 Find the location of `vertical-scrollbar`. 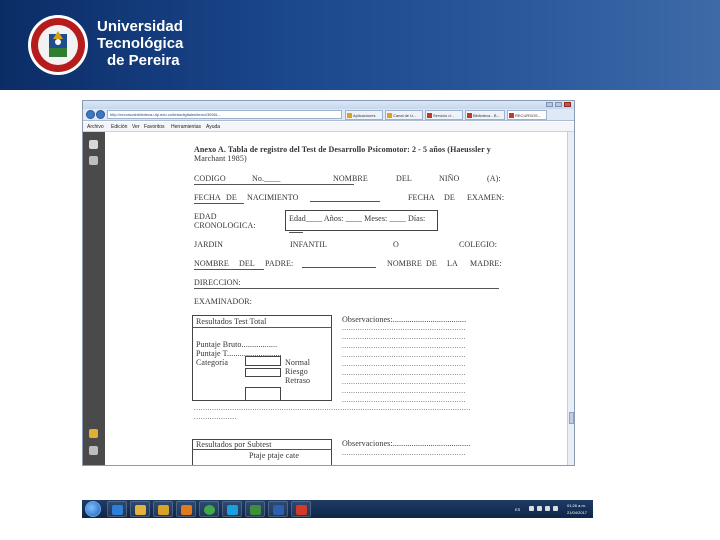

vertical-scrollbar is located at coordinates (570, 298).